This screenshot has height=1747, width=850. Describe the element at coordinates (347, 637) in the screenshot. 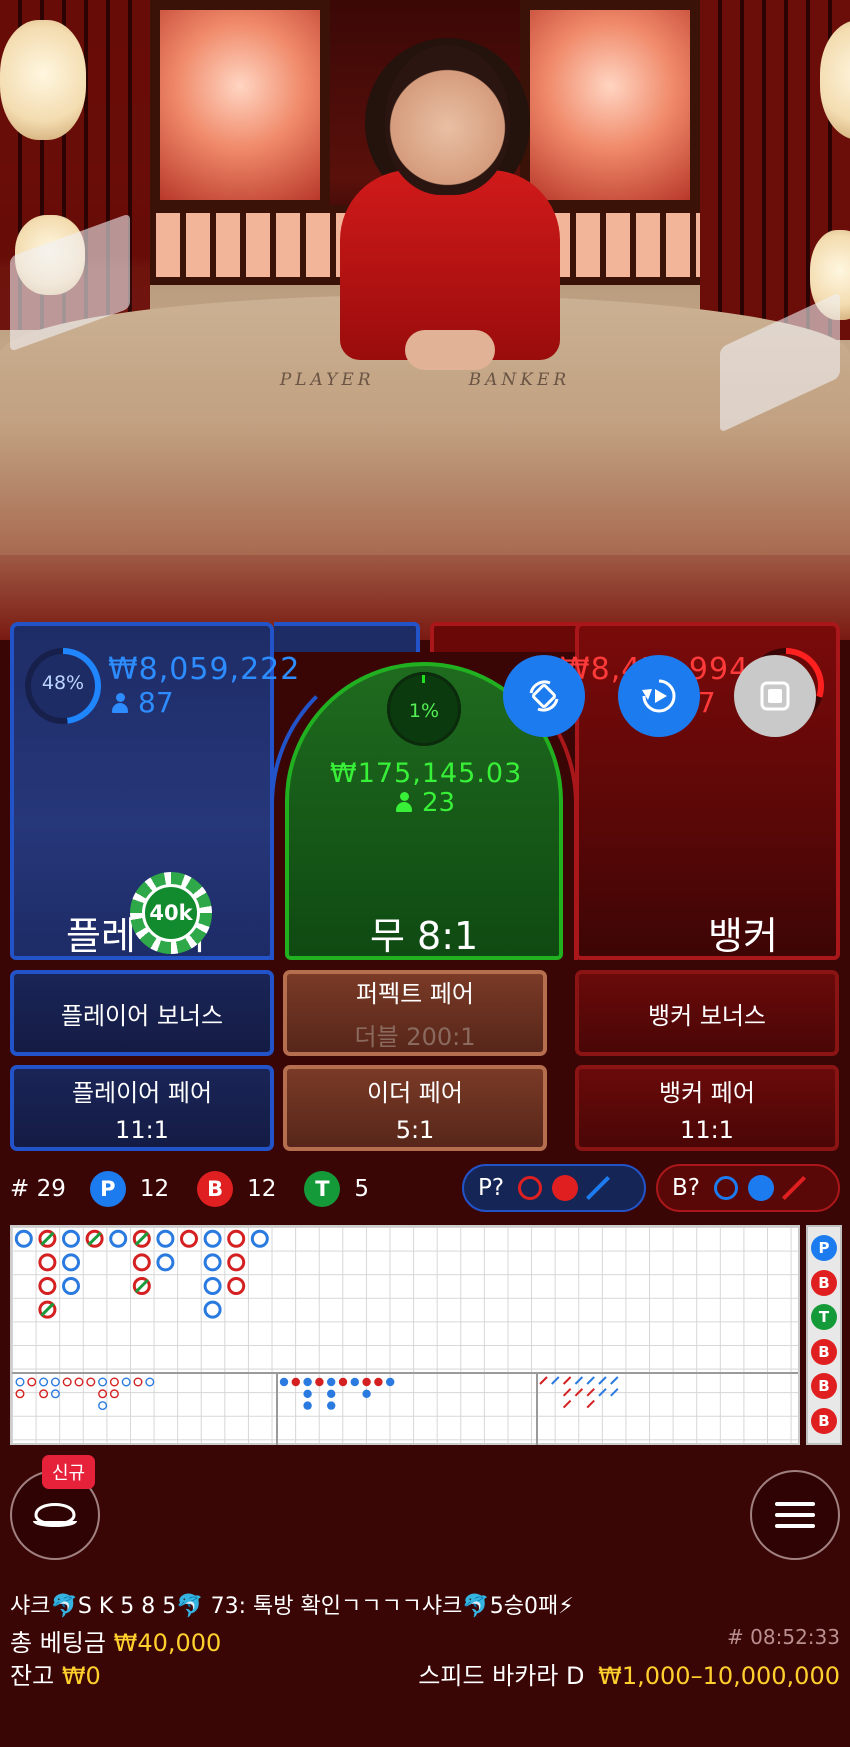

I see `player-zone-tab` at that location.